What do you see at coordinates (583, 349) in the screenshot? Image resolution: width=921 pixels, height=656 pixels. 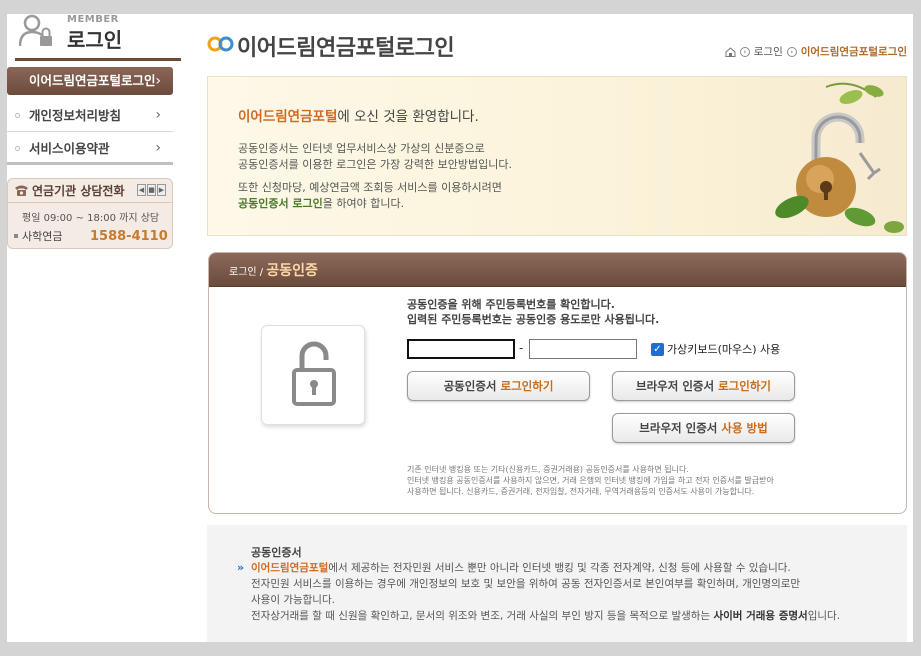 I see `rrn-back-input` at bounding box center [583, 349].